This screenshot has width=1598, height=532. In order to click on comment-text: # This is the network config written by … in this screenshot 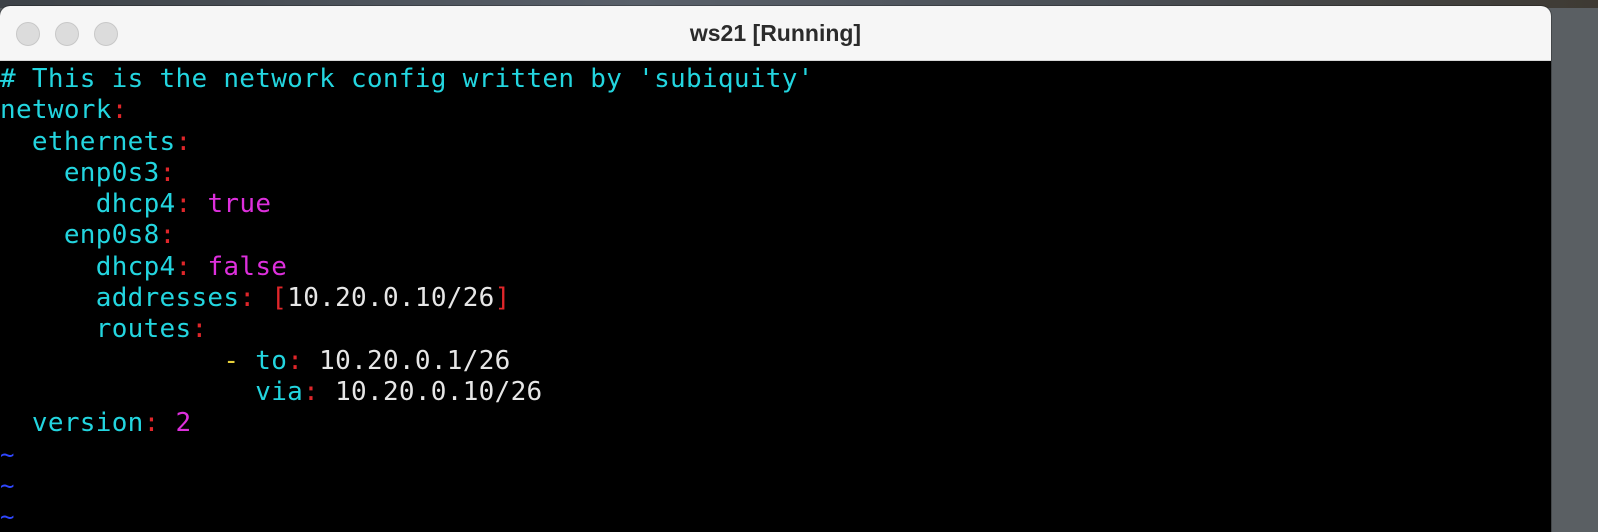, I will do `click(407, 79)`.